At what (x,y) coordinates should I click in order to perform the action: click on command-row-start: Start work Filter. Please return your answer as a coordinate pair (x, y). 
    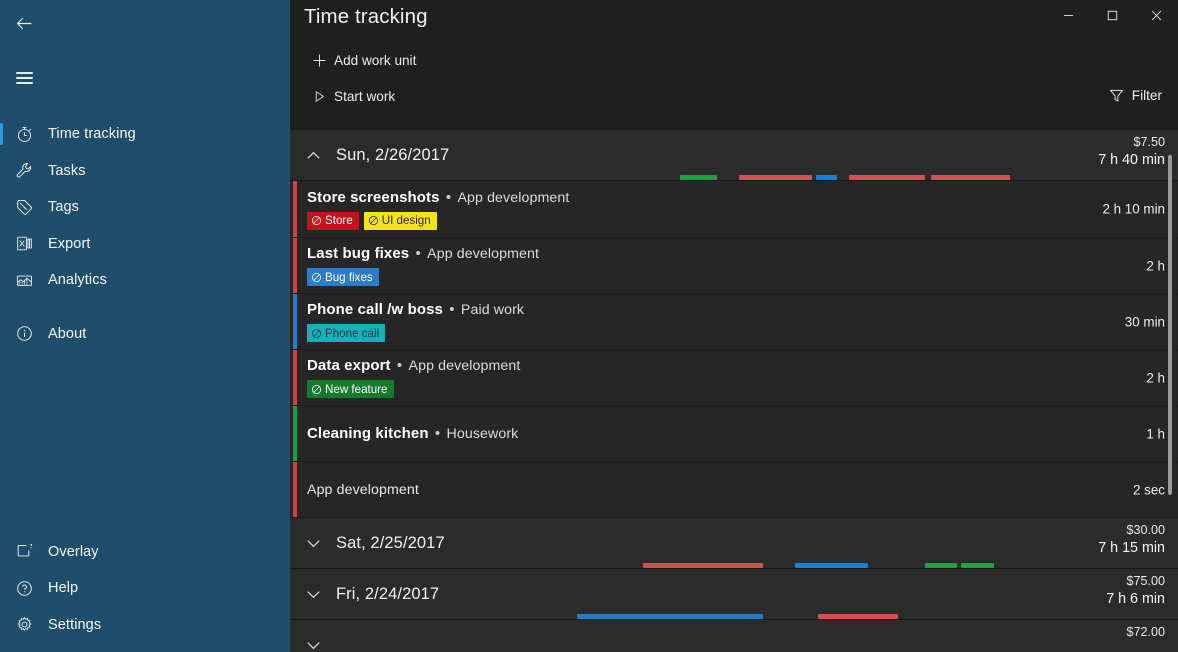
    Looking at the image, I should click on (734, 96).